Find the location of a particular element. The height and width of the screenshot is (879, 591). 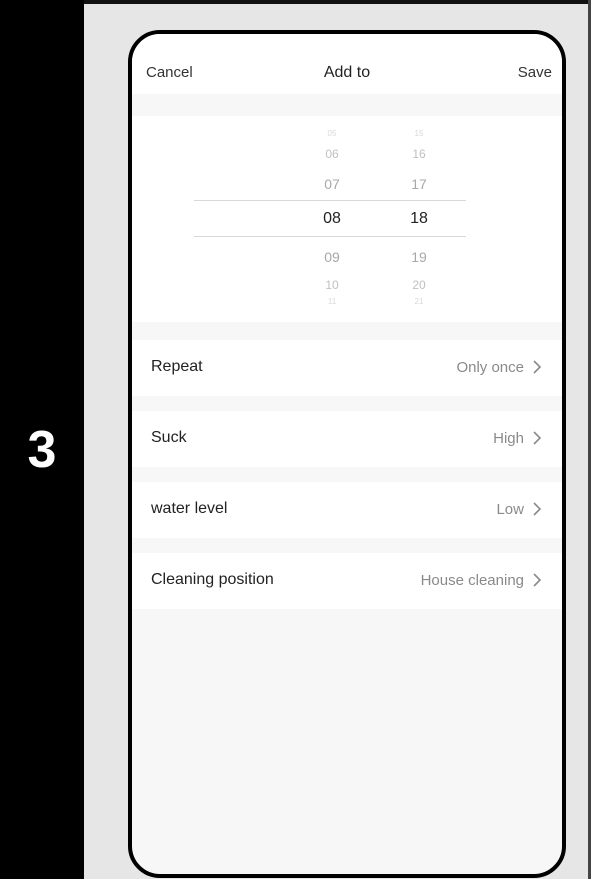

minute-item: 16 is located at coordinates (419, 154).